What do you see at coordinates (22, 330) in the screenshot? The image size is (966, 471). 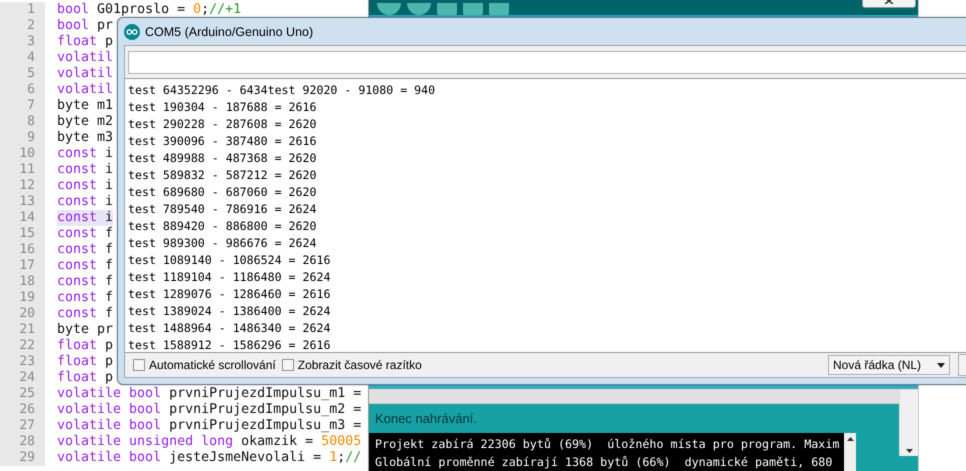 I see `line-number: 21` at bounding box center [22, 330].